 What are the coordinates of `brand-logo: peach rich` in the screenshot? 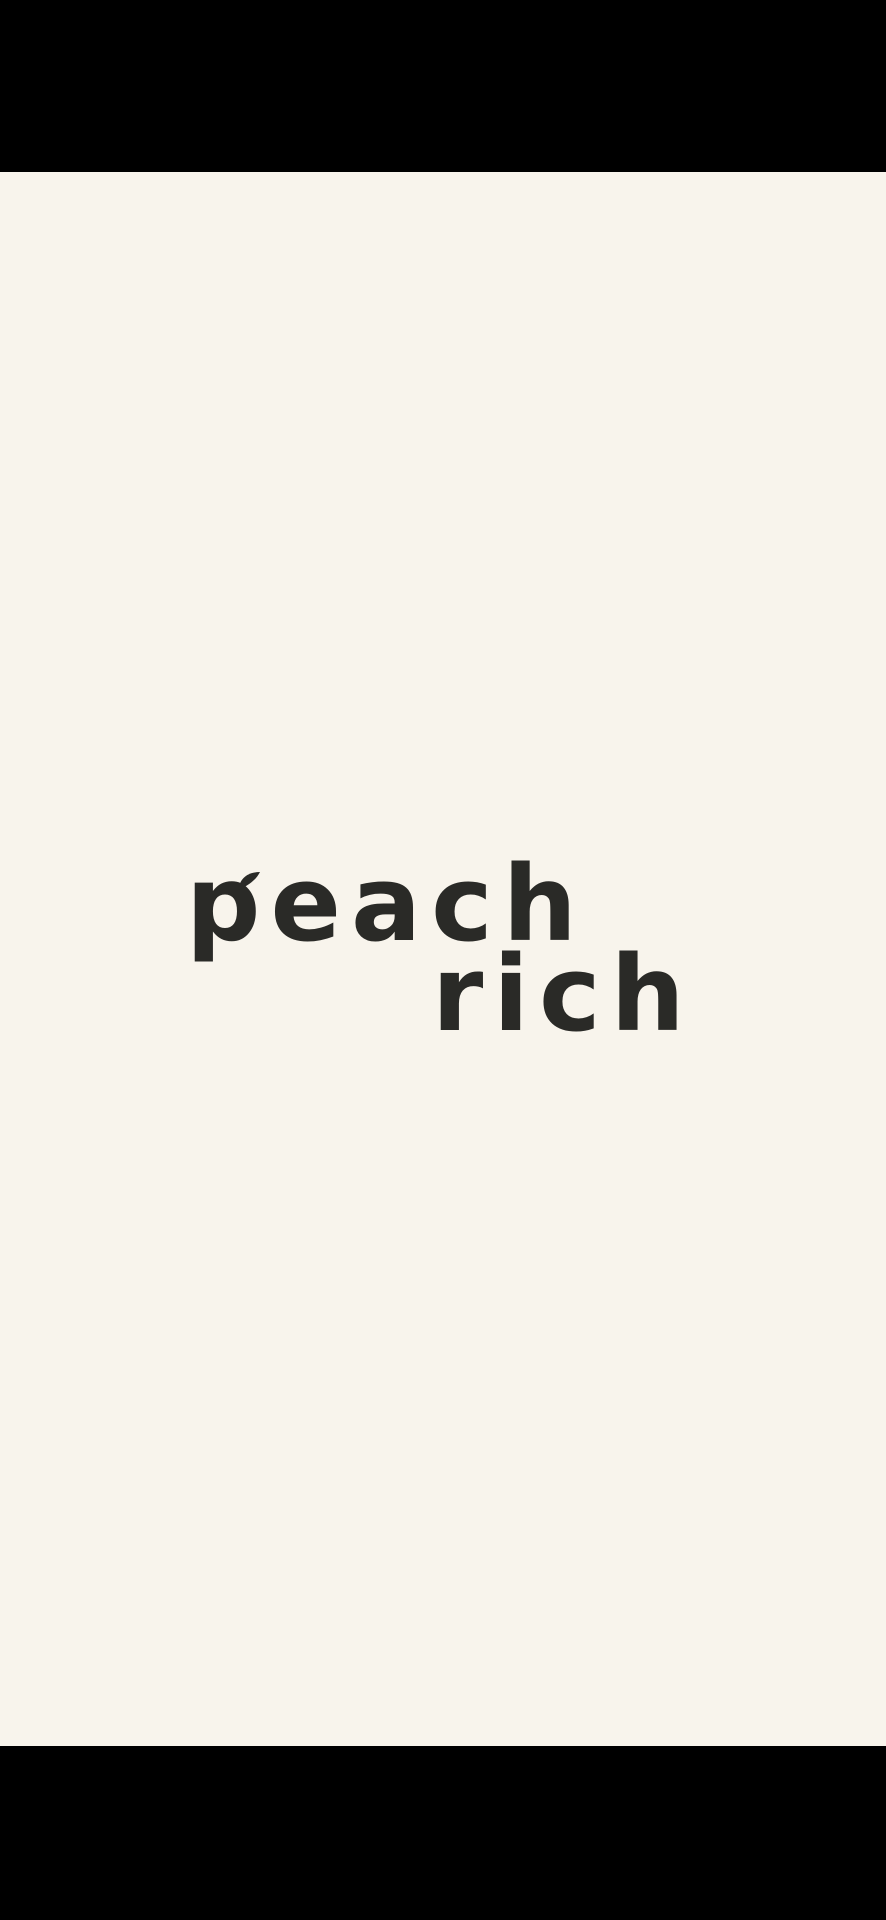 It's located at (446, 957).